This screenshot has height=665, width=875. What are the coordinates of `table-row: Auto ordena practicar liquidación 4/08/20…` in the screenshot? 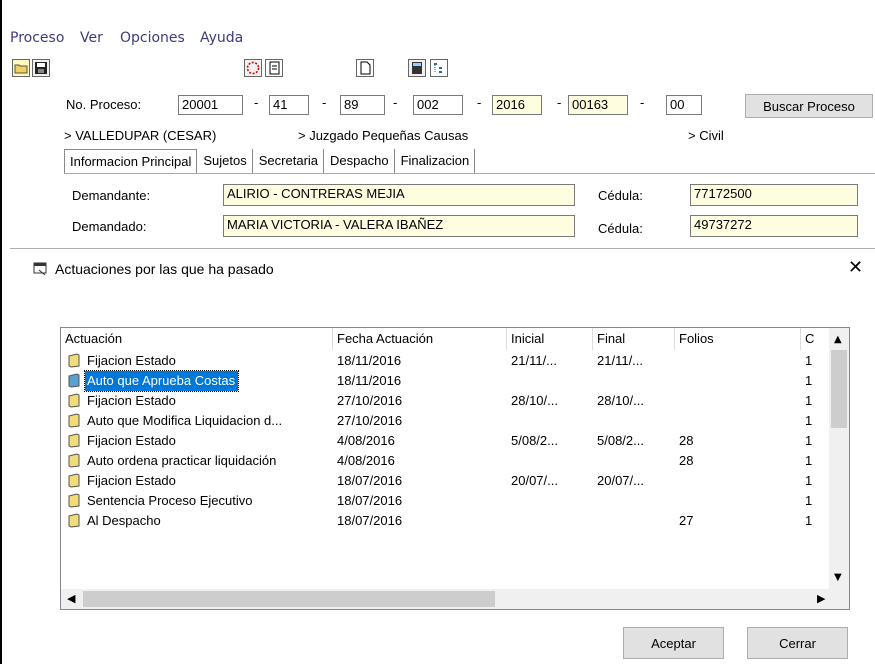 It's located at (446, 461).